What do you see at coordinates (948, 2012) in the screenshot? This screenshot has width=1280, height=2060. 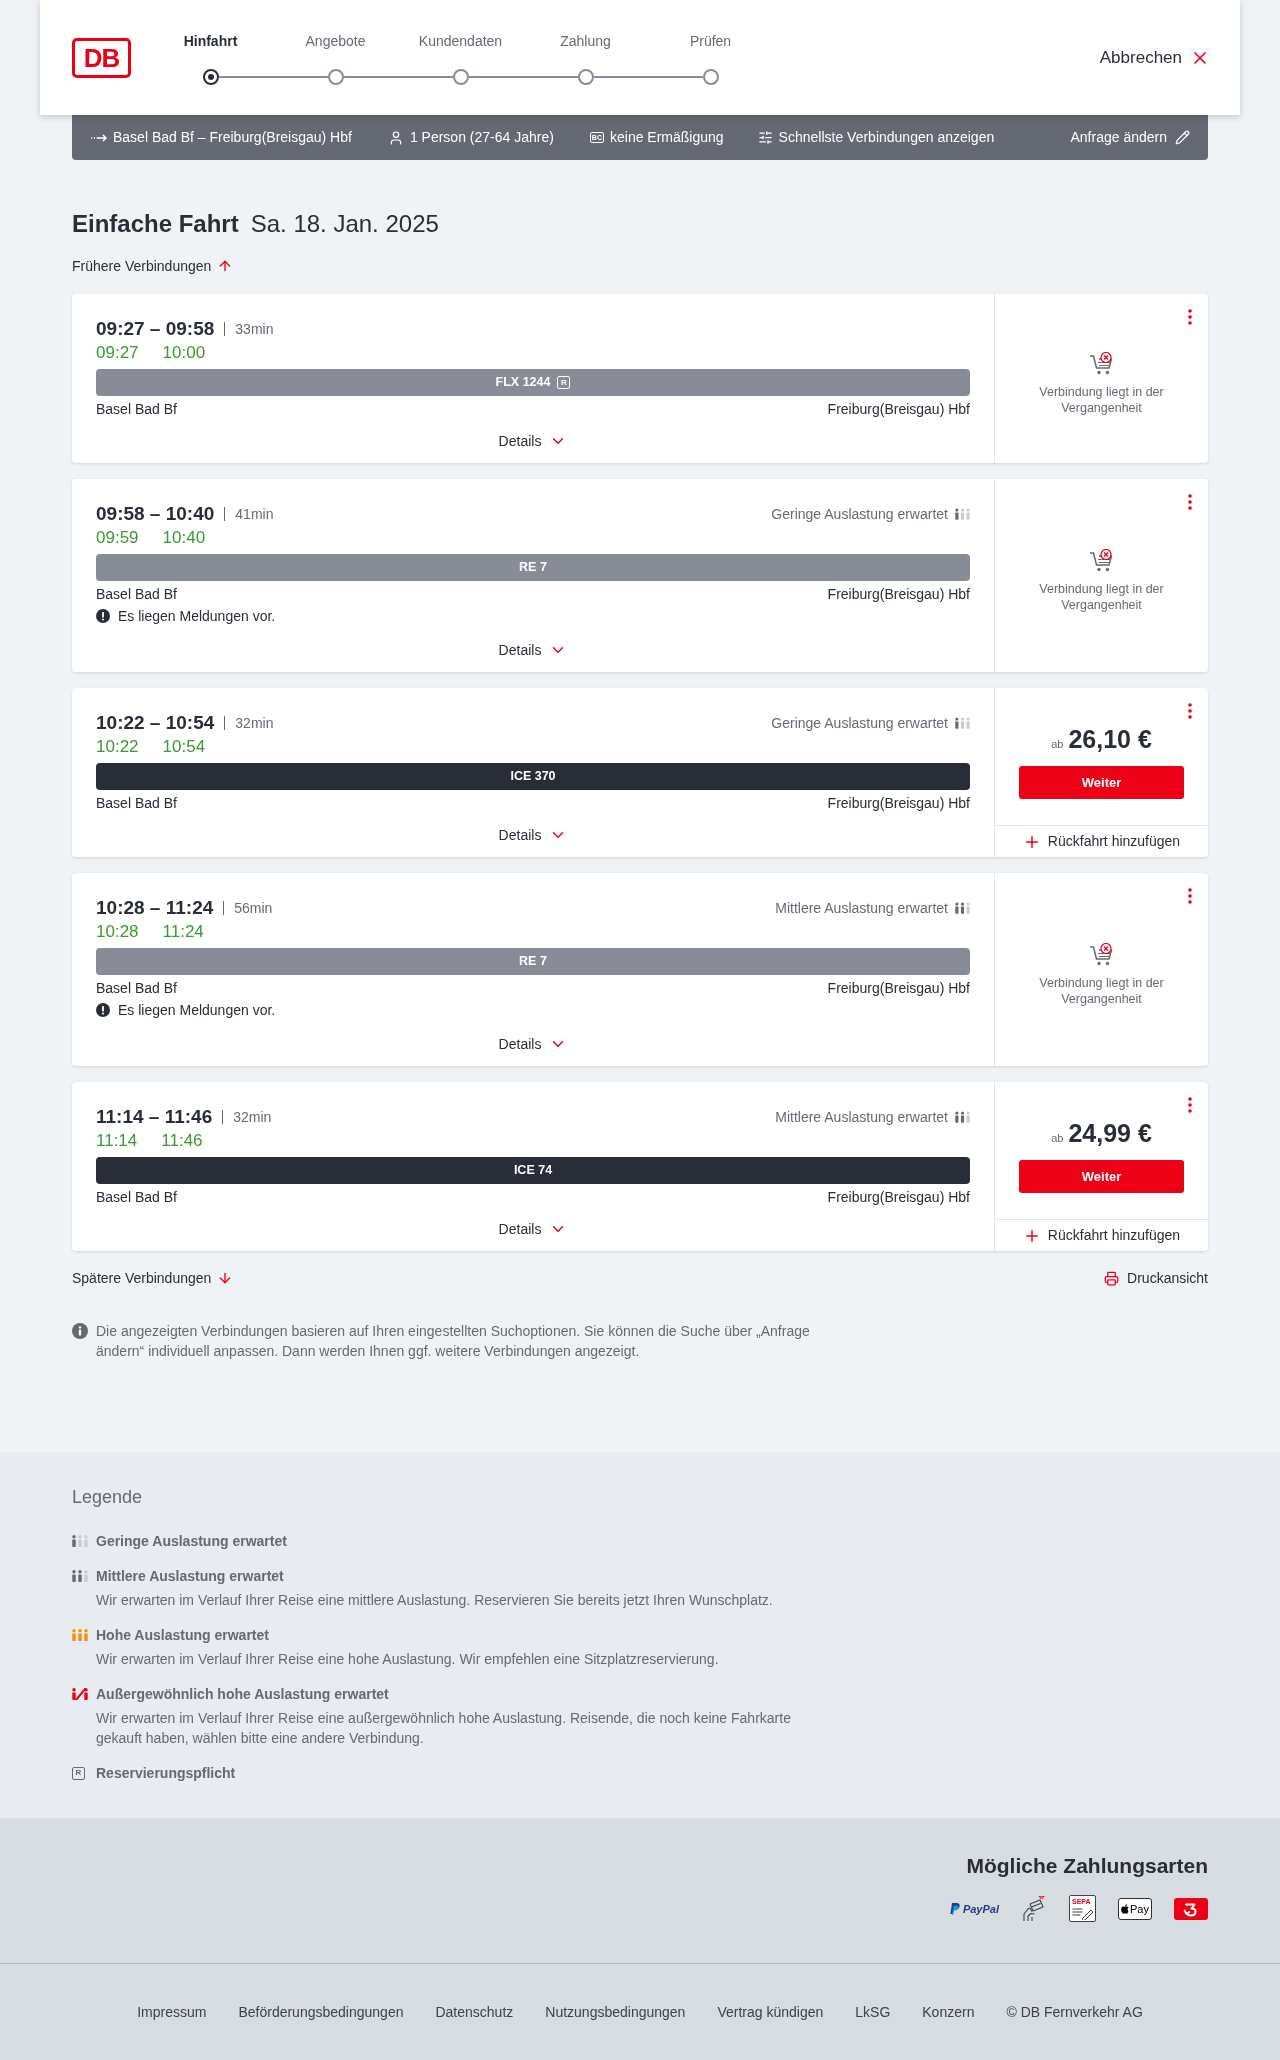 I see `footer-link: Konzern` at bounding box center [948, 2012].